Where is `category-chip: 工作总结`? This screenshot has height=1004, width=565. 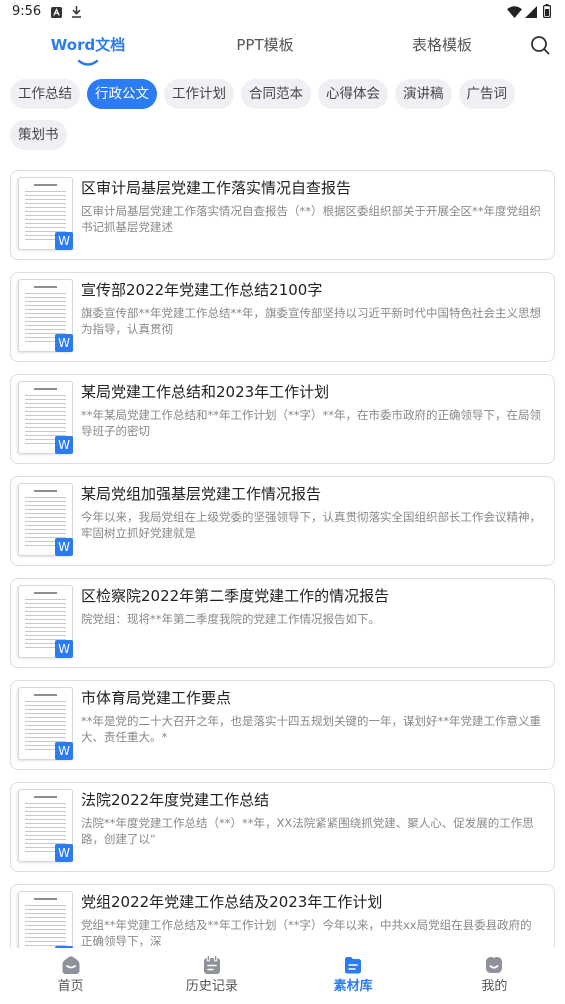 category-chip: 工作总结 is located at coordinates (45, 94).